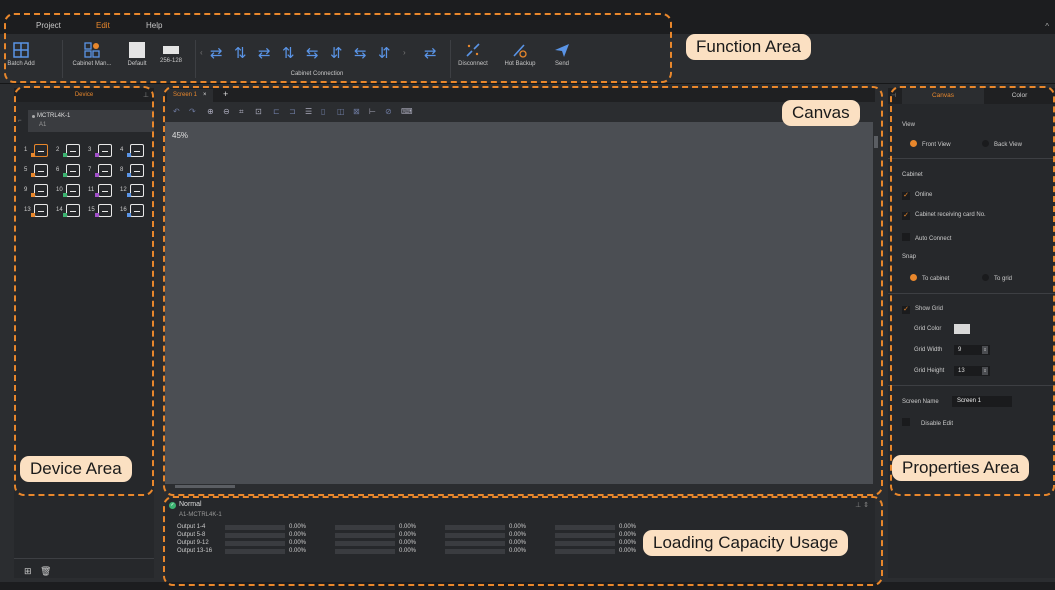 The width and height of the screenshot is (1055, 590). What do you see at coordinates (258, 111) in the screenshot?
I see `actual-size-icon: ⊡` at bounding box center [258, 111].